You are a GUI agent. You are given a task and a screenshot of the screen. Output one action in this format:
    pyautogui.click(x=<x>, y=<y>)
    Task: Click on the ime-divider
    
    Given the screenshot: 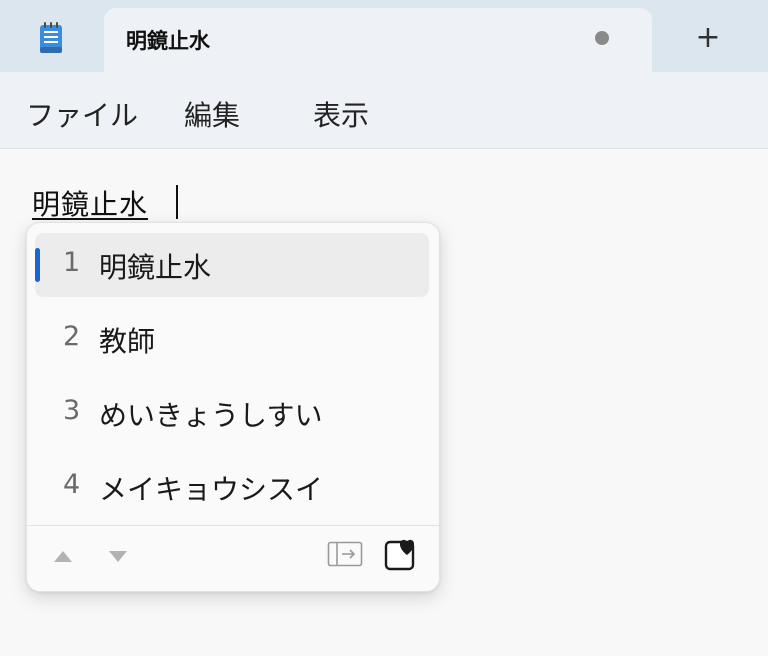 What is the action you would take?
    pyautogui.click(x=233, y=525)
    